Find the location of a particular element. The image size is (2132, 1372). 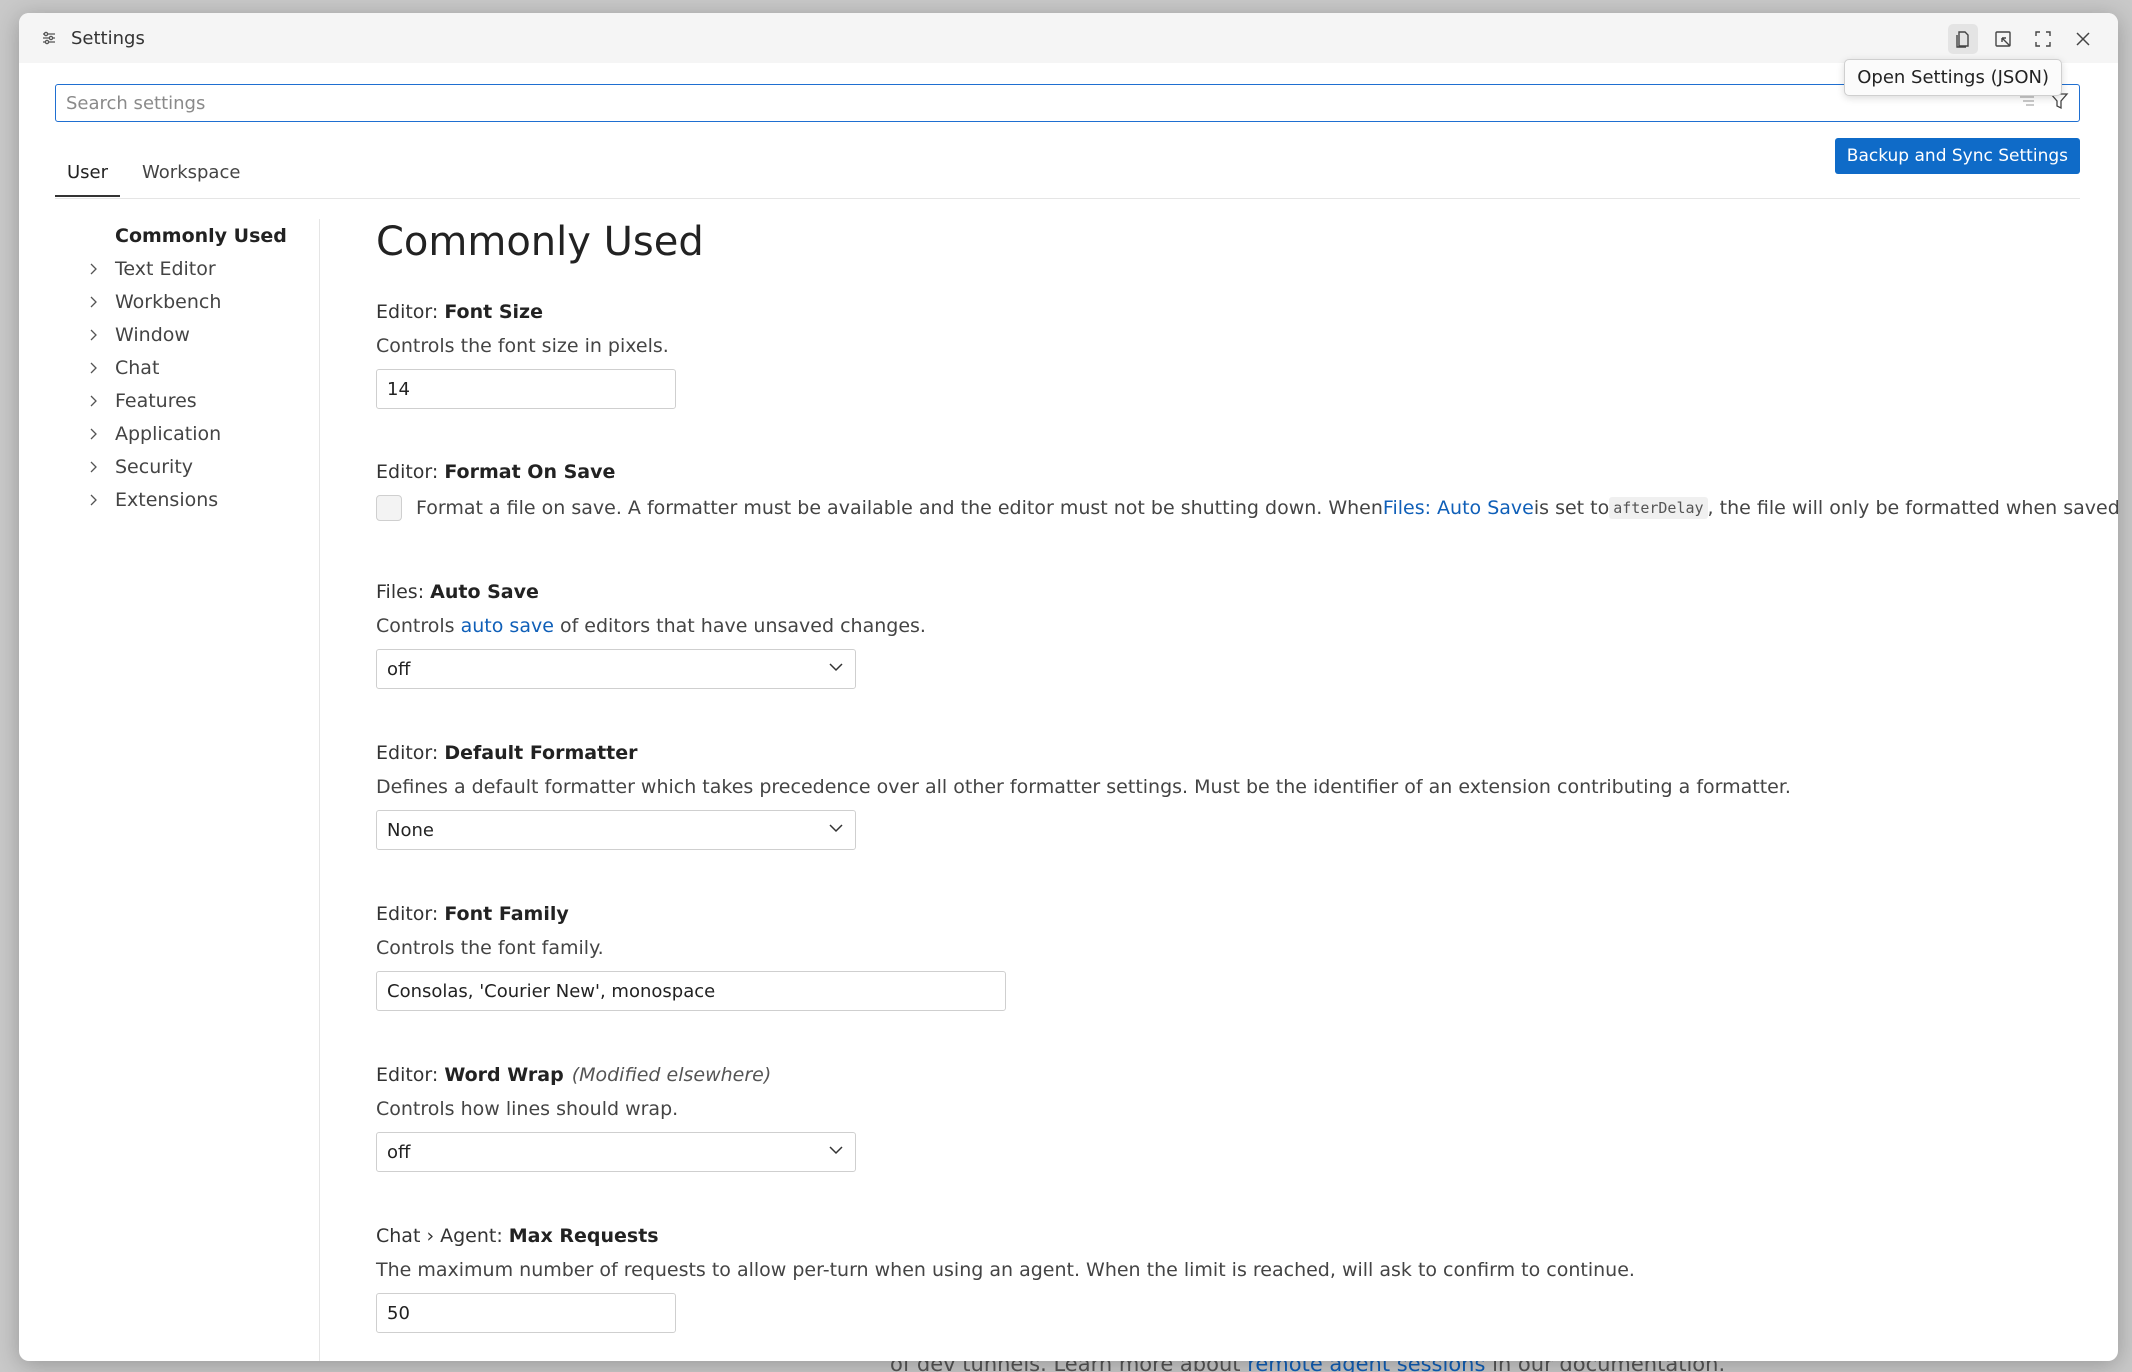

open-in-editor-button is located at coordinates (2003, 39).